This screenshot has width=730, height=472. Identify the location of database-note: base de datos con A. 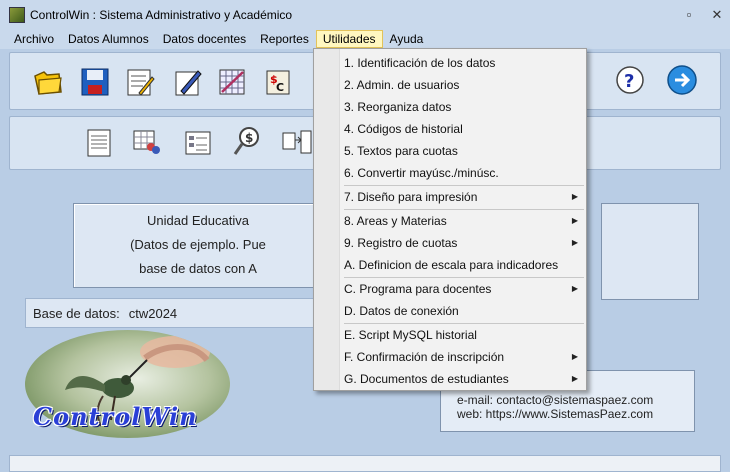
(198, 268).